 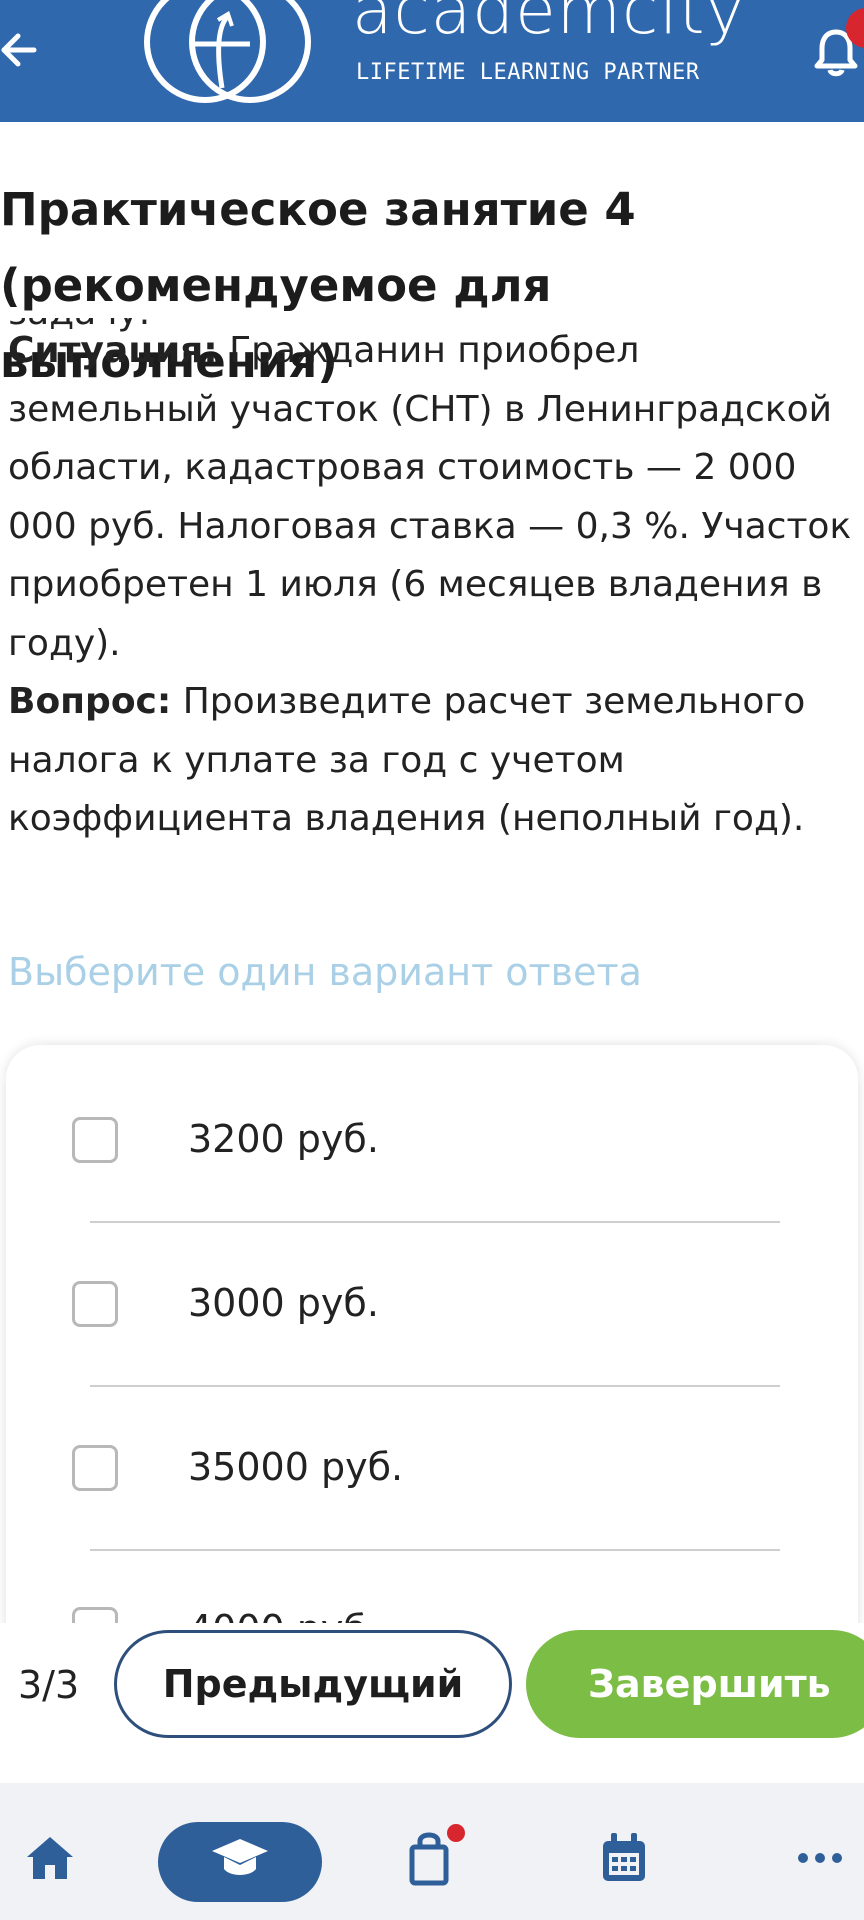 What do you see at coordinates (283, 1303) in the screenshot?
I see `answer-label: 3000 руб.` at bounding box center [283, 1303].